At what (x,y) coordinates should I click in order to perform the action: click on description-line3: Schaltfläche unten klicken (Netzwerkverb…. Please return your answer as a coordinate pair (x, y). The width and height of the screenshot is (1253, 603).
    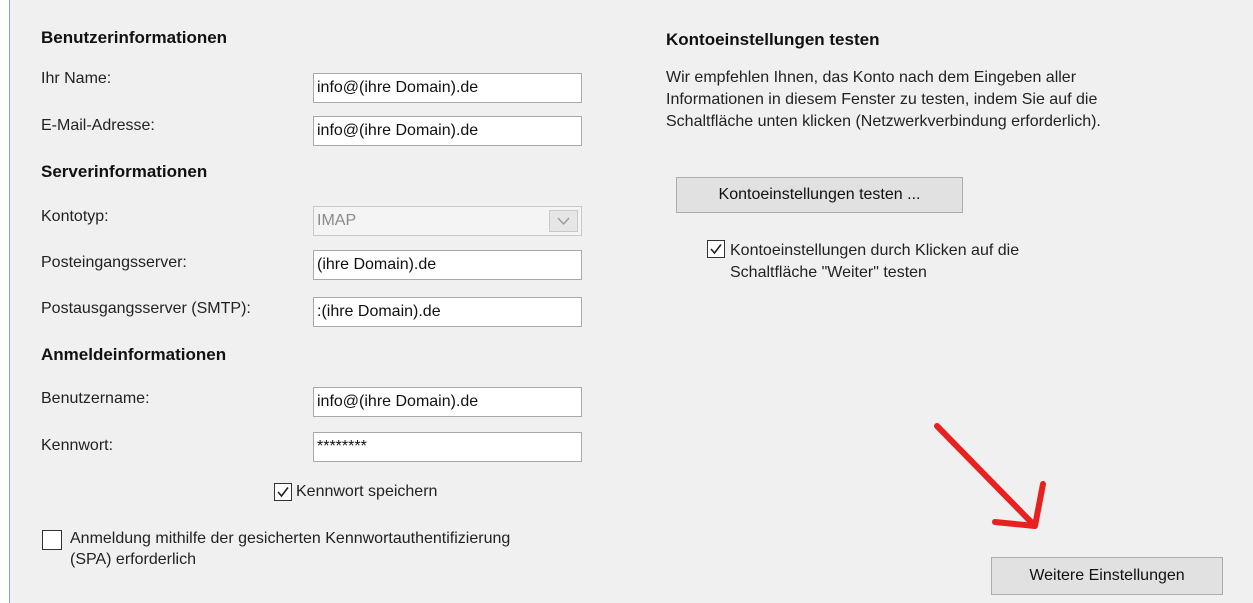
    Looking at the image, I should click on (883, 121).